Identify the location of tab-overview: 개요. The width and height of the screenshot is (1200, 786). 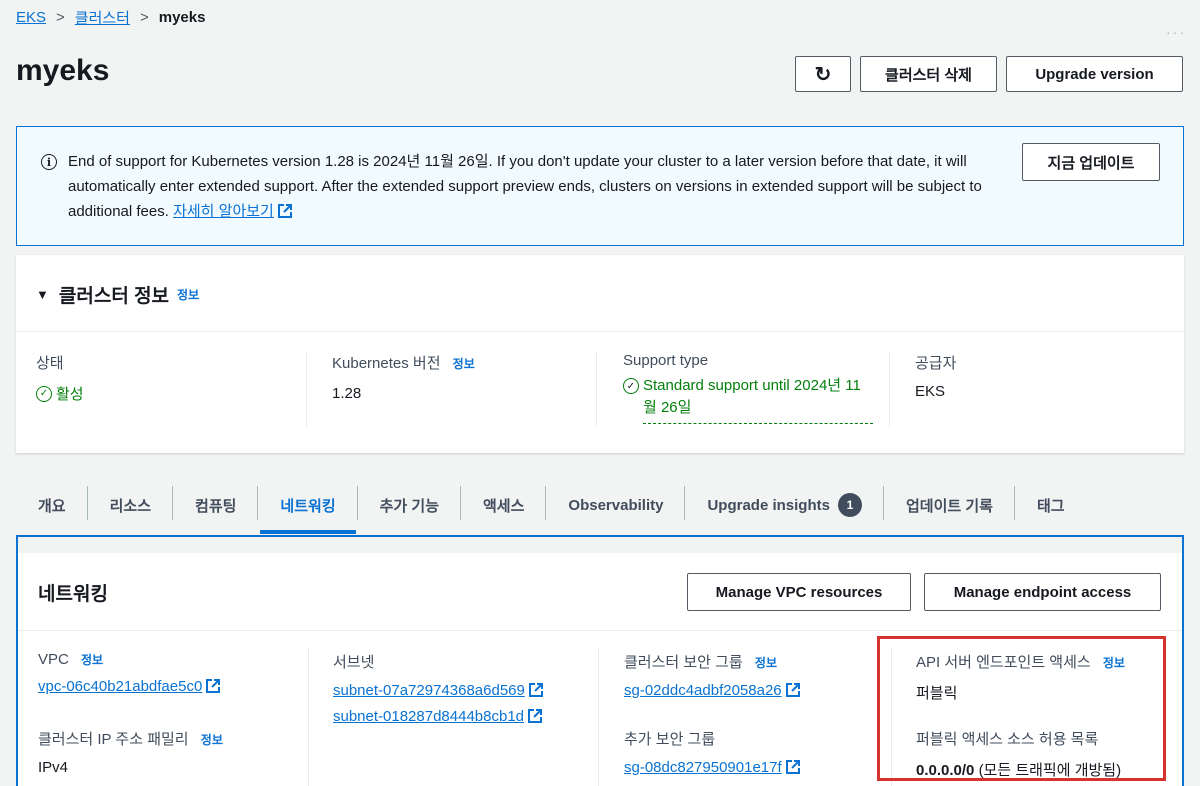
(52, 505).